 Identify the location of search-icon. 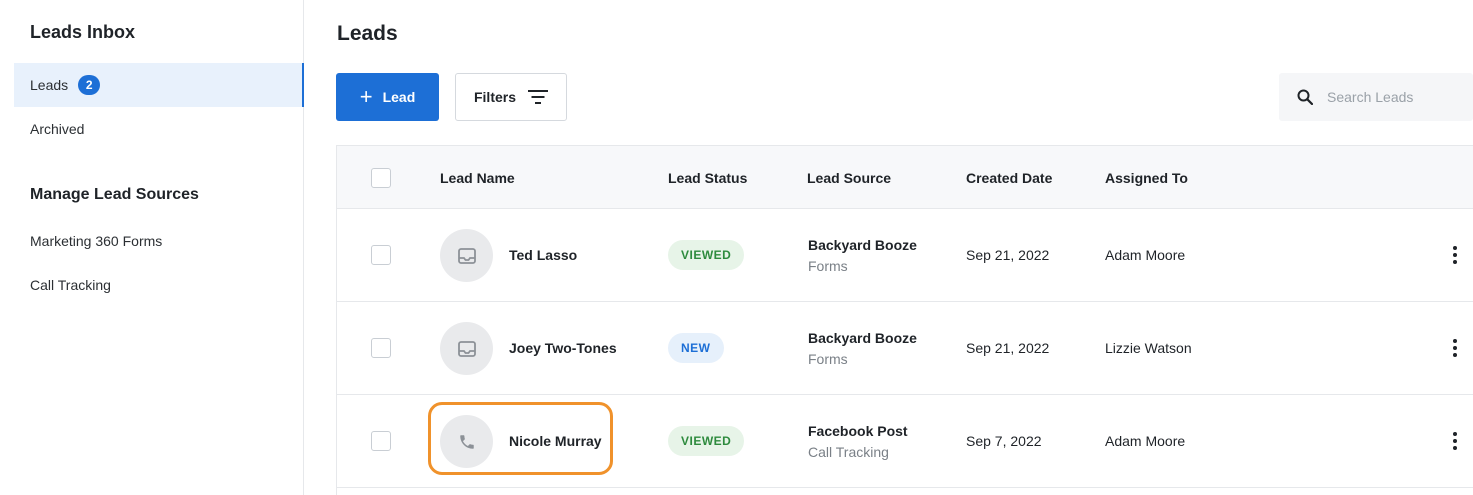
(1305, 97).